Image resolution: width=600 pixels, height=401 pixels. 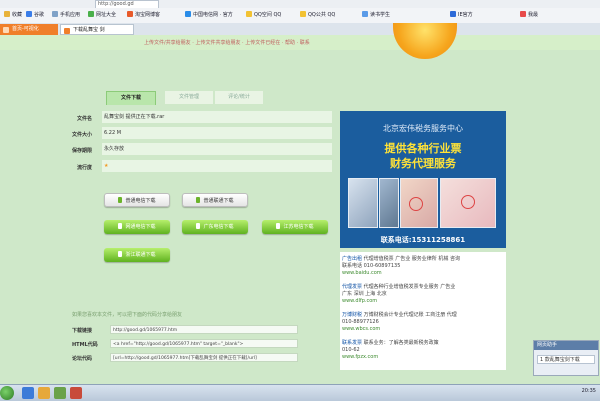 I want to click on download-button-jiangsu: 江苏电信下载, so click(x=295, y=227).